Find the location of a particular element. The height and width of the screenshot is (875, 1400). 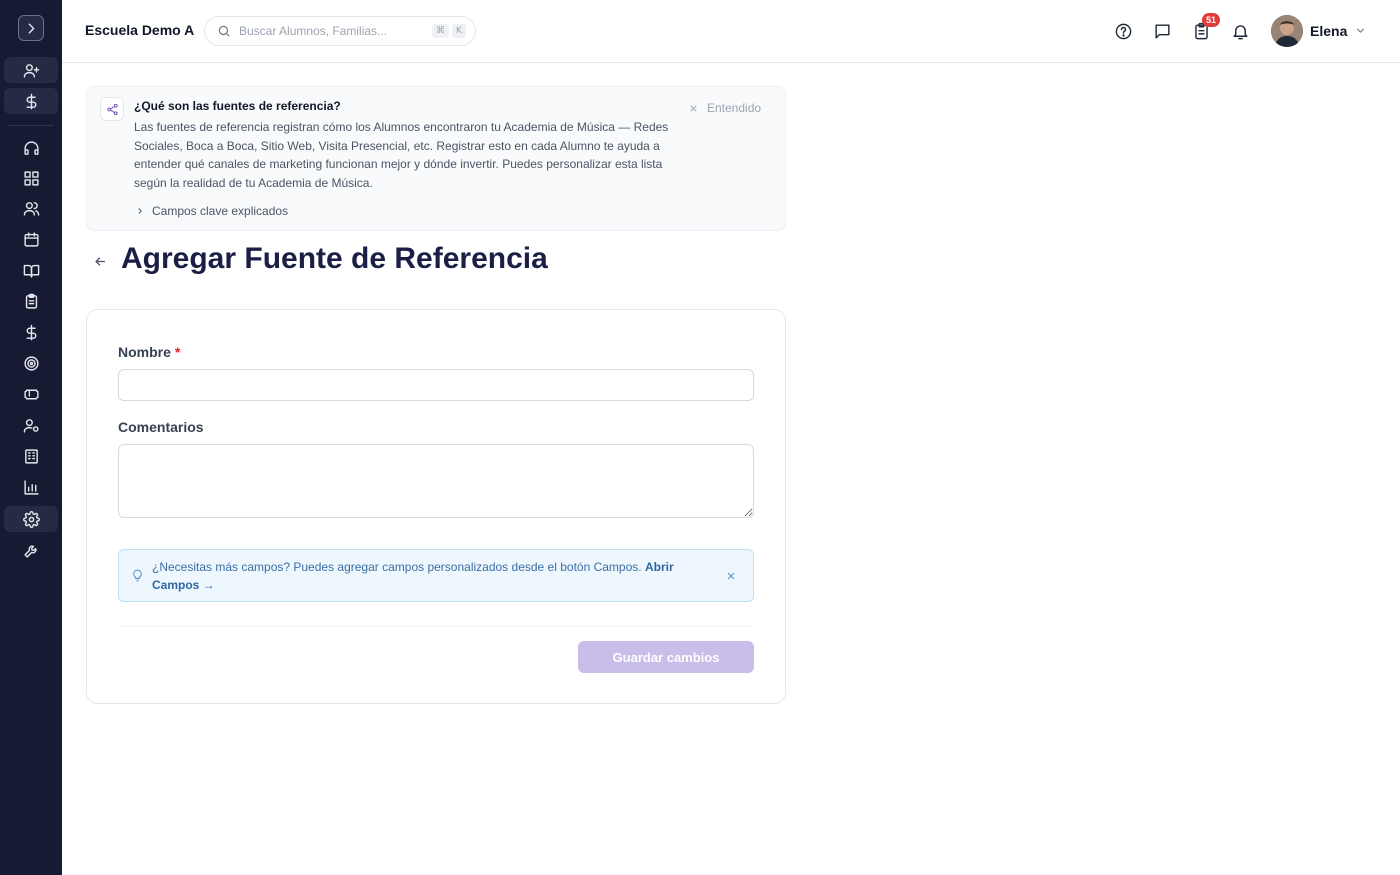

shortcut-key-cmd: ⌘ is located at coordinates (440, 31).